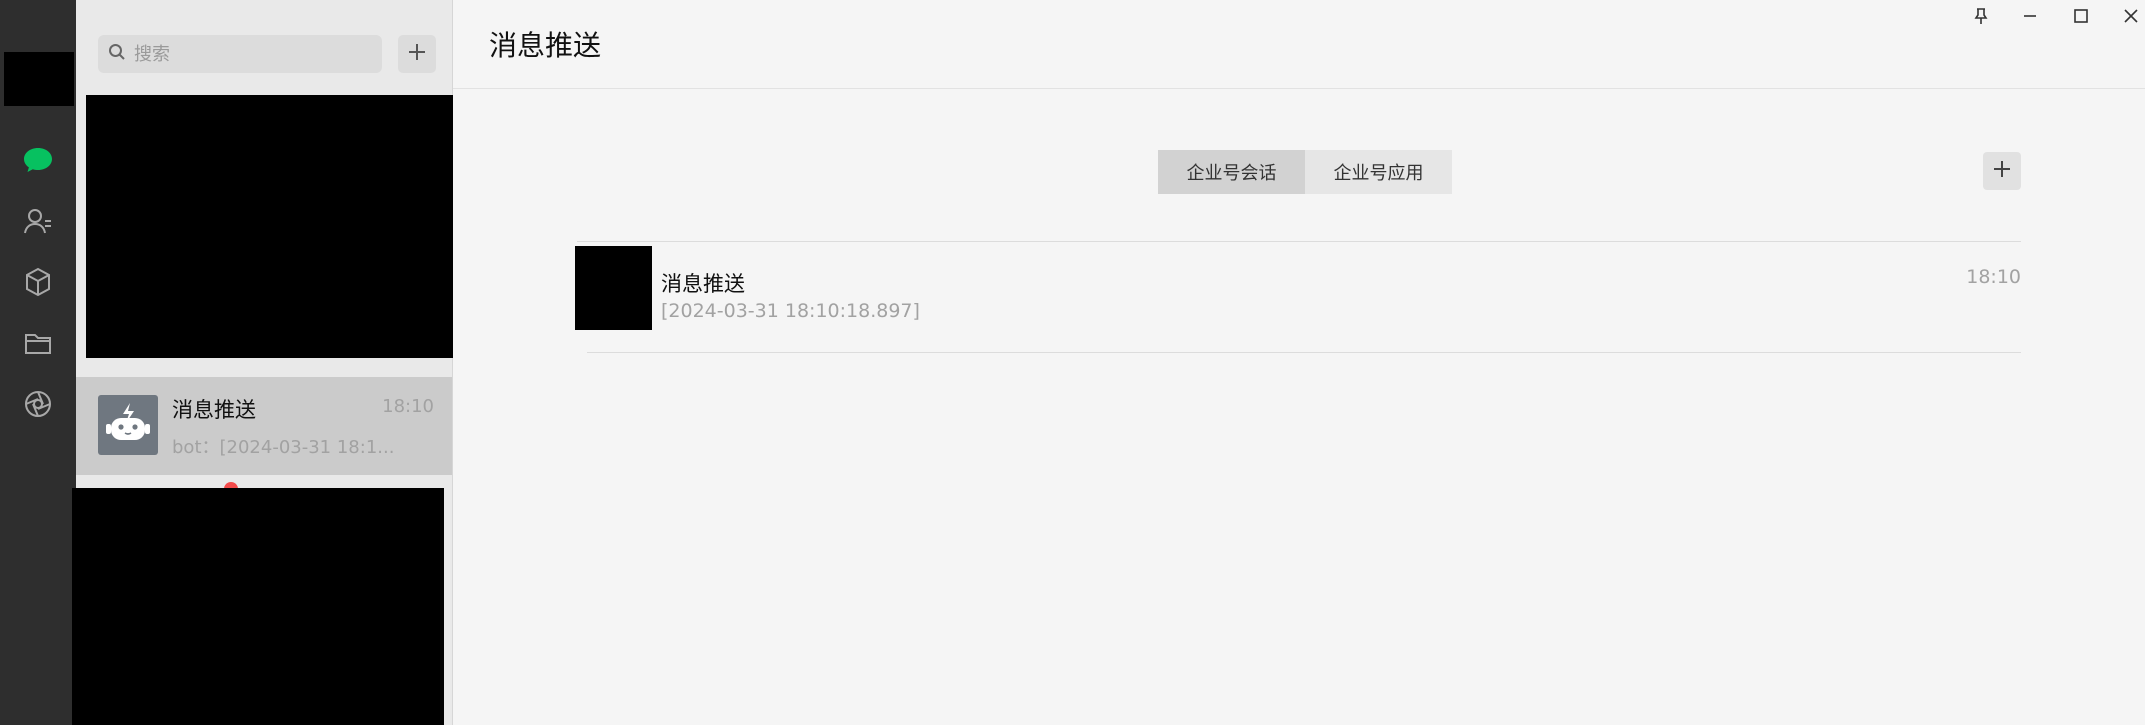  I want to click on robot-icon, so click(128, 425).